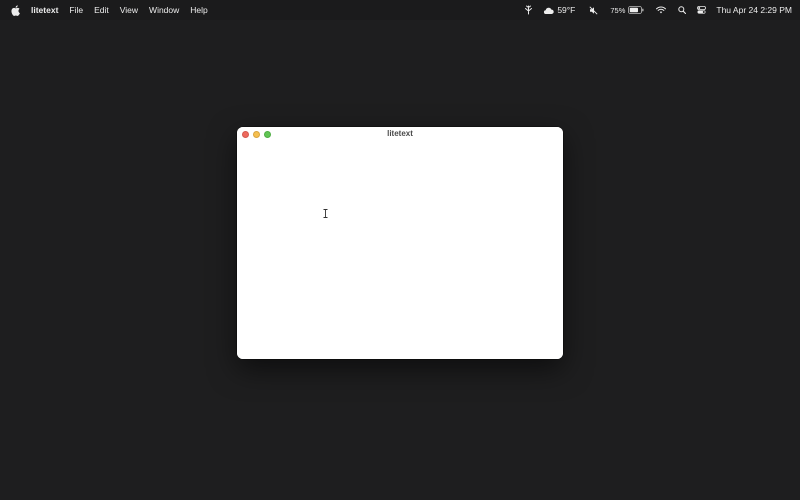  What do you see at coordinates (636, 10) in the screenshot?
I see `battery-icon` at bounding box center [636, 10].